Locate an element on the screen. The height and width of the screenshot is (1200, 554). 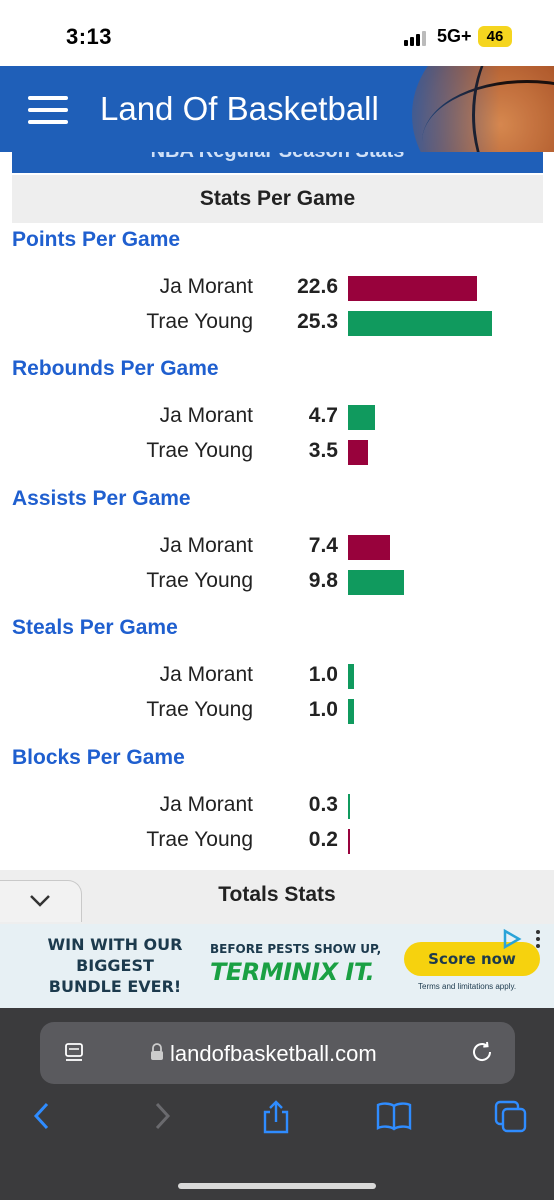
stat-value: 9.8 is located at coordinates (323, 580).